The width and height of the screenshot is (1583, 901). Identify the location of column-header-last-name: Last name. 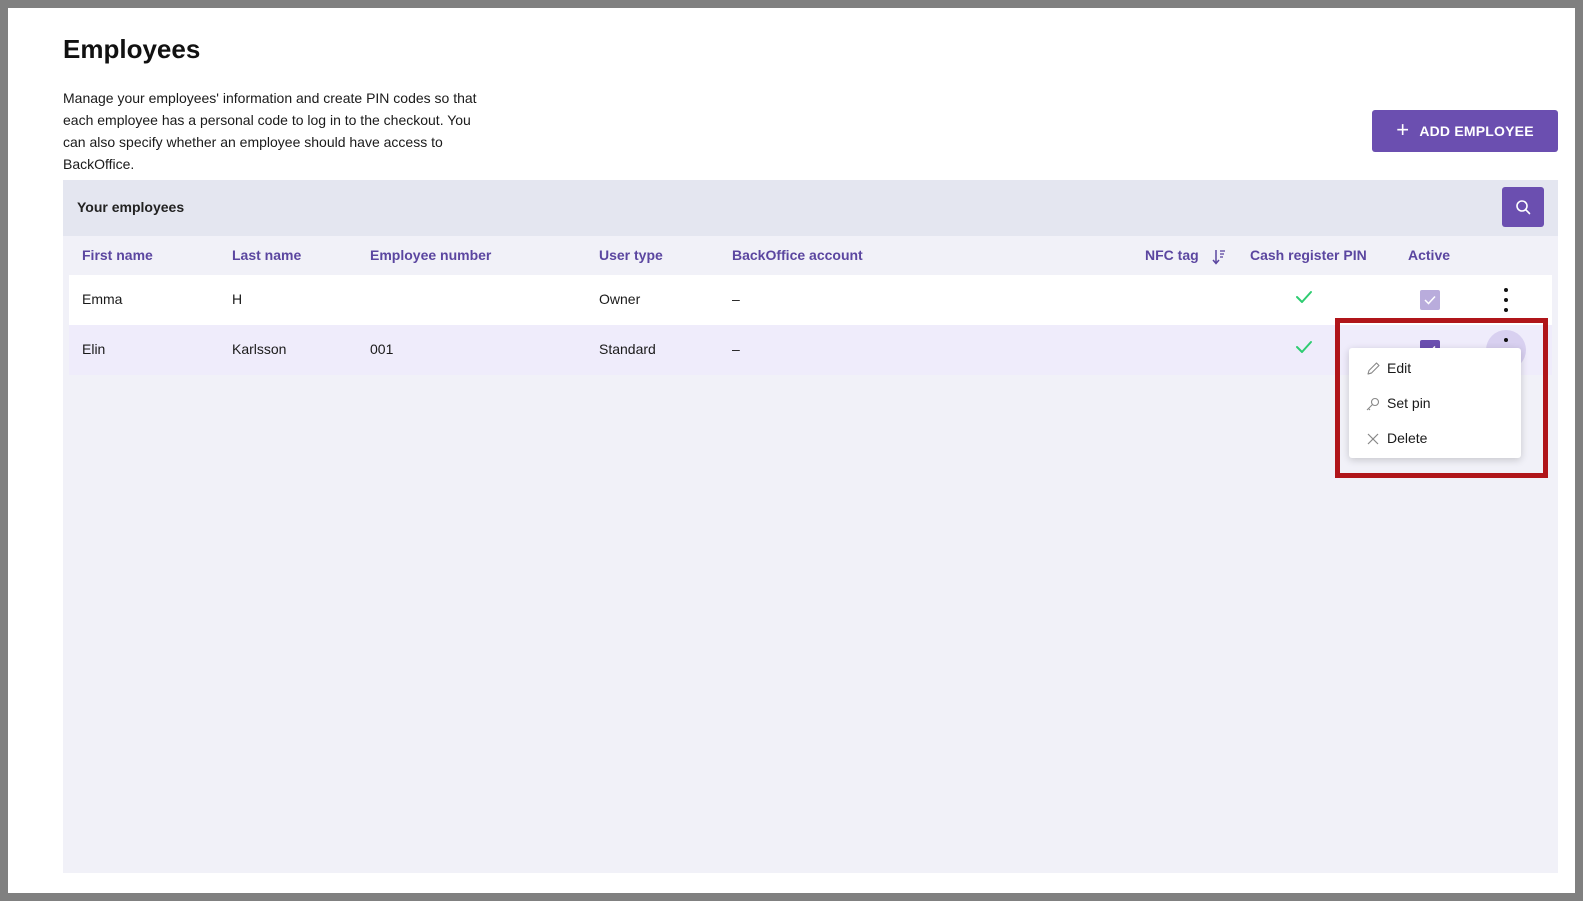
(266, 255).